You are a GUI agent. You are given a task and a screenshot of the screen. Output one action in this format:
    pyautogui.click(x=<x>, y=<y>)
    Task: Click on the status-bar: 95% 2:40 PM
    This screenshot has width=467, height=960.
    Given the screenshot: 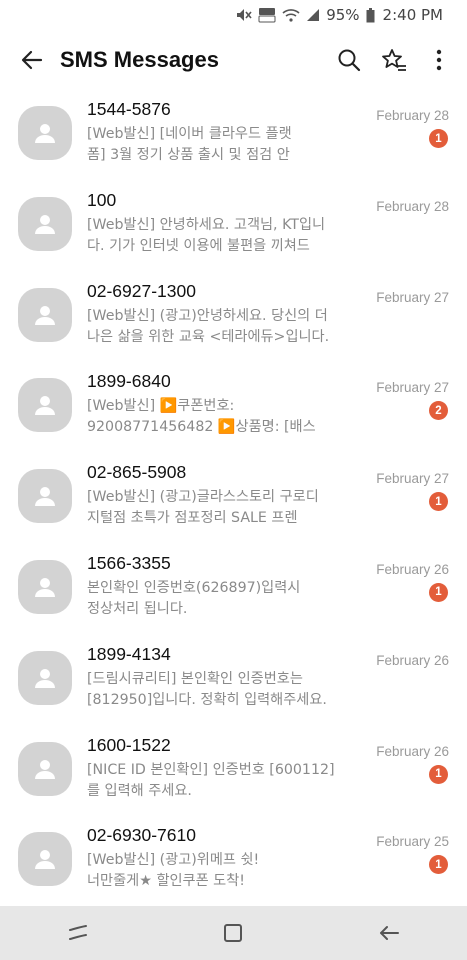 What is the action you would take?
    pyautogui.click(x=233, y=15)
    